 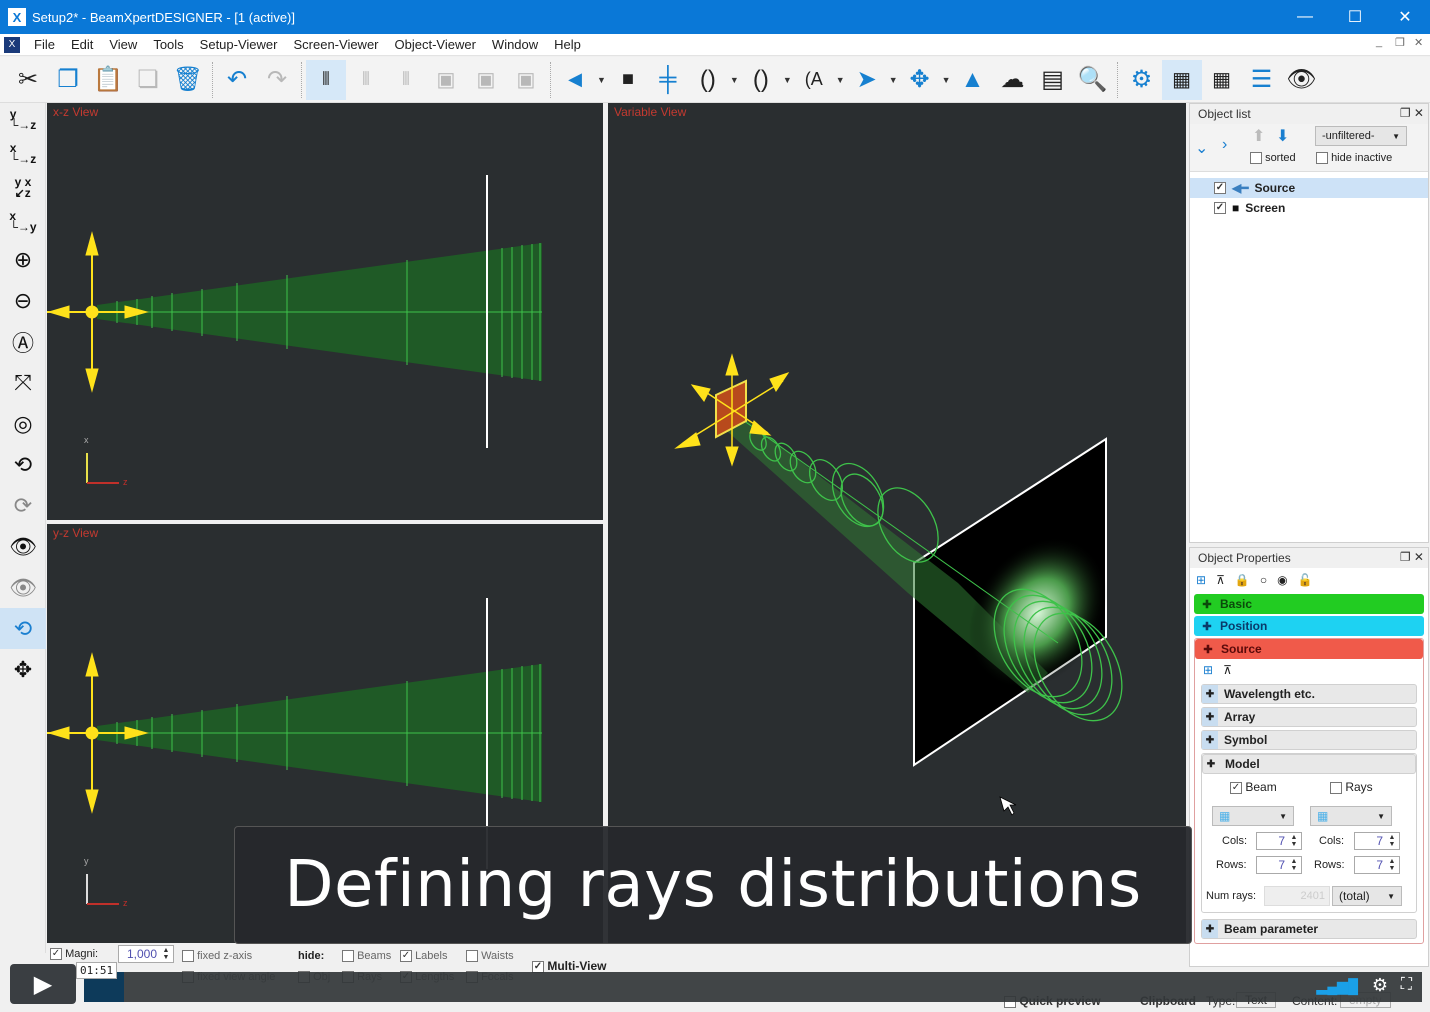 I want to click on select-optics-icon: ⦀, so click(x=326, y=79).